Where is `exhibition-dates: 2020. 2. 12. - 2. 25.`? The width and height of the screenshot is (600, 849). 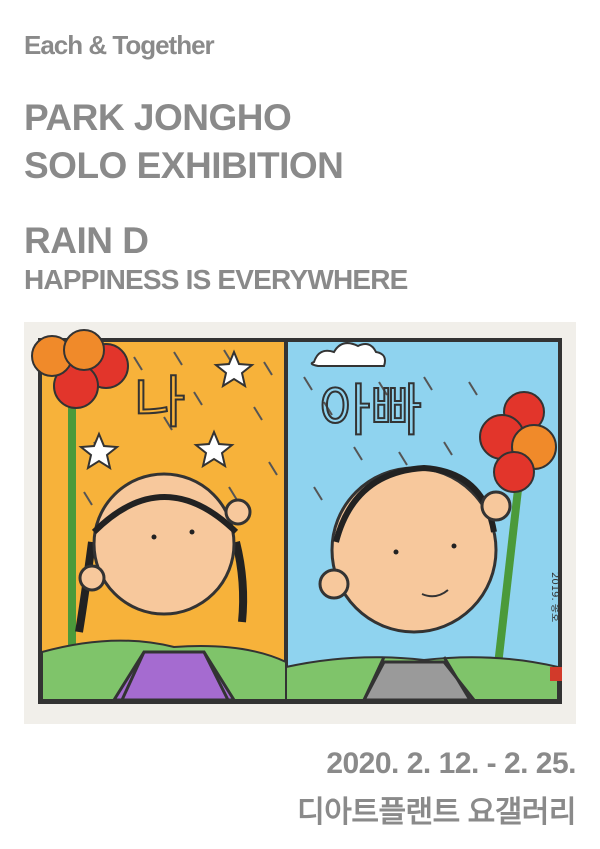 exhibition-dates: 2020. 2. 12. - 2. 25. is located at coordinates (451, 763).